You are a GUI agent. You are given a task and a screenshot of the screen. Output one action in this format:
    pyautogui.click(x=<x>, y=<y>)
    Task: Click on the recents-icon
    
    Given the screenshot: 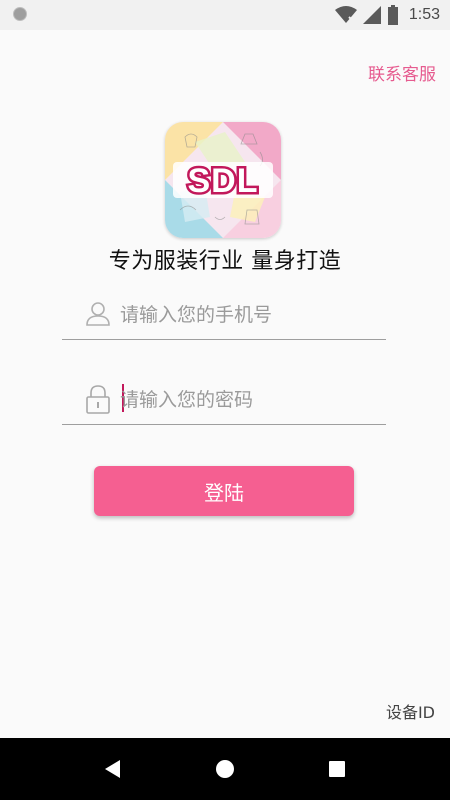 What is the action you would take?
    pyautogui.click(x=337, y=769)
    